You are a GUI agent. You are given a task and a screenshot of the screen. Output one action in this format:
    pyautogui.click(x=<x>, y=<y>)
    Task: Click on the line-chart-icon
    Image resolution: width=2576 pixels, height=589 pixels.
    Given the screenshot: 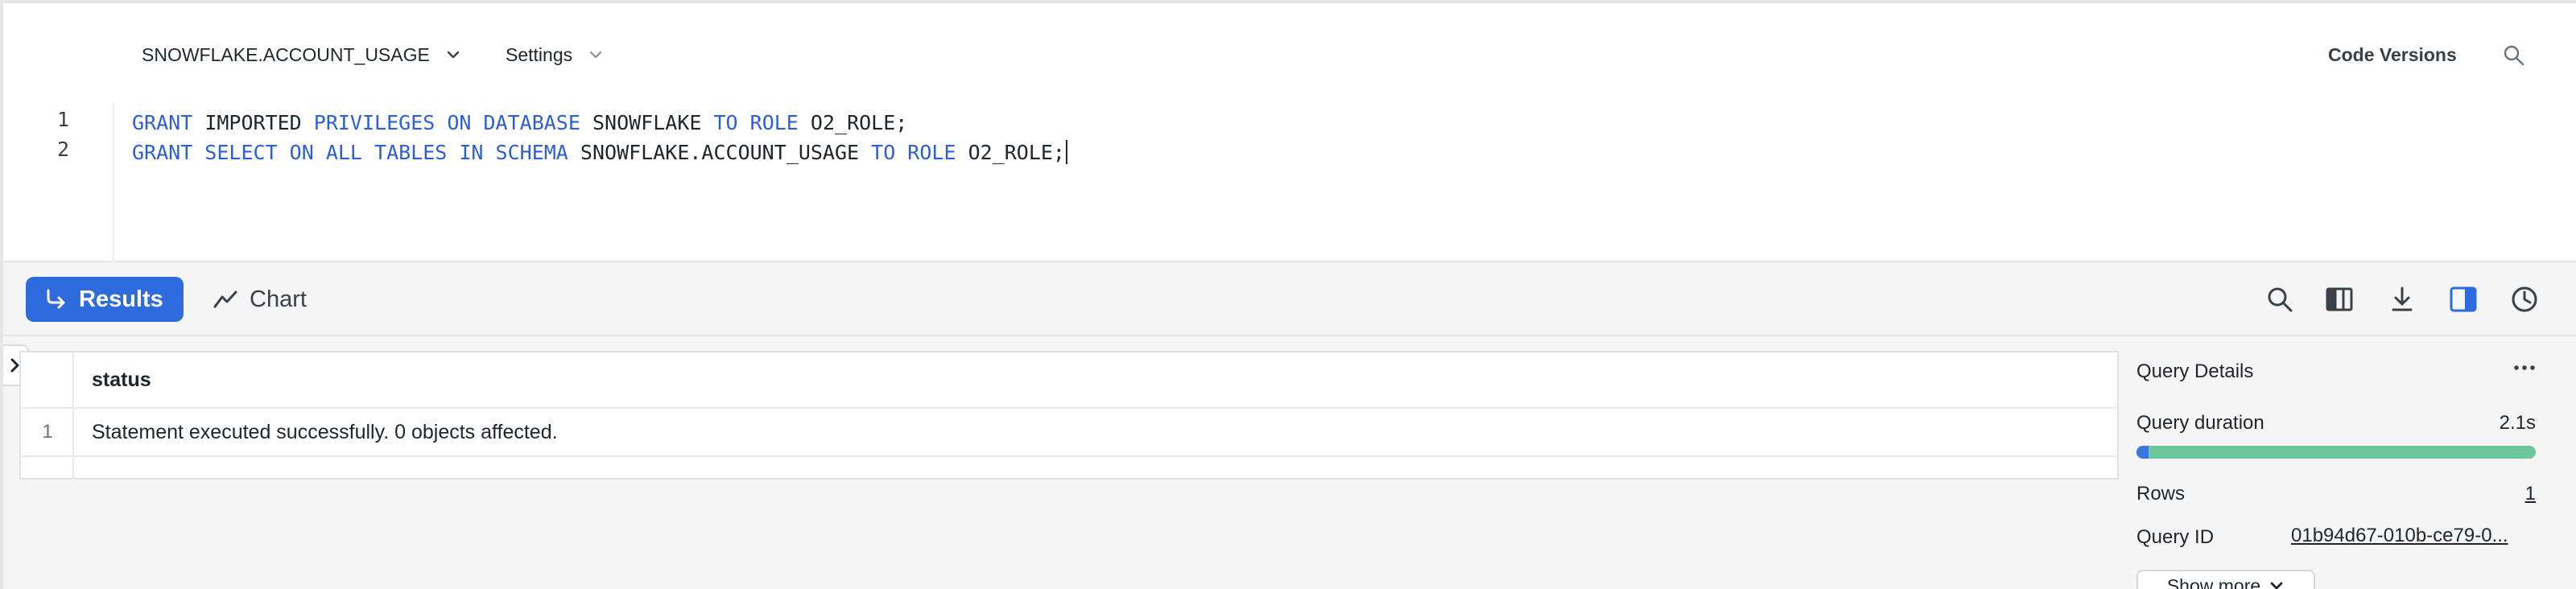 What is the action you would take?
    pyautogui.click(x=225, y=299)
    